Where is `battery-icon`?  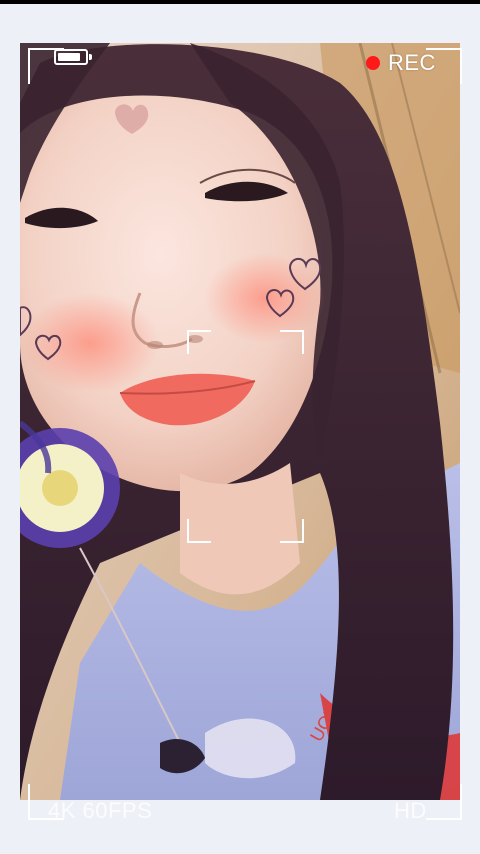
battery-icon is located at coordinates (73, 57).